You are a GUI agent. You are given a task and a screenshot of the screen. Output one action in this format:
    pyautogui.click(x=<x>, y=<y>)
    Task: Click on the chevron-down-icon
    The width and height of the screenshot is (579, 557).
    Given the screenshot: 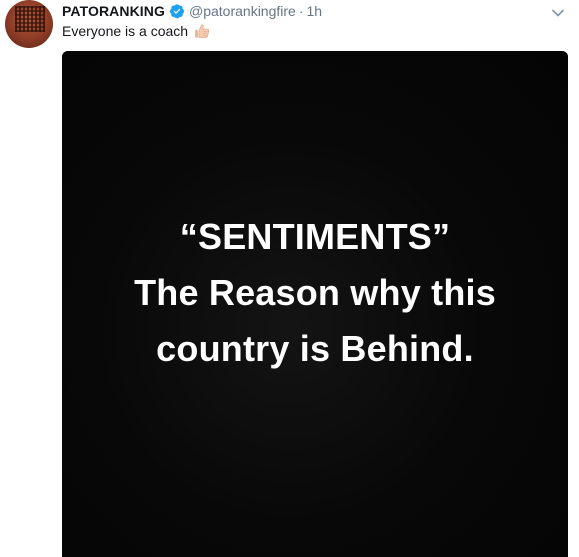 What is the action you would take?
    pyautogui.click(x=558, y=13)
    